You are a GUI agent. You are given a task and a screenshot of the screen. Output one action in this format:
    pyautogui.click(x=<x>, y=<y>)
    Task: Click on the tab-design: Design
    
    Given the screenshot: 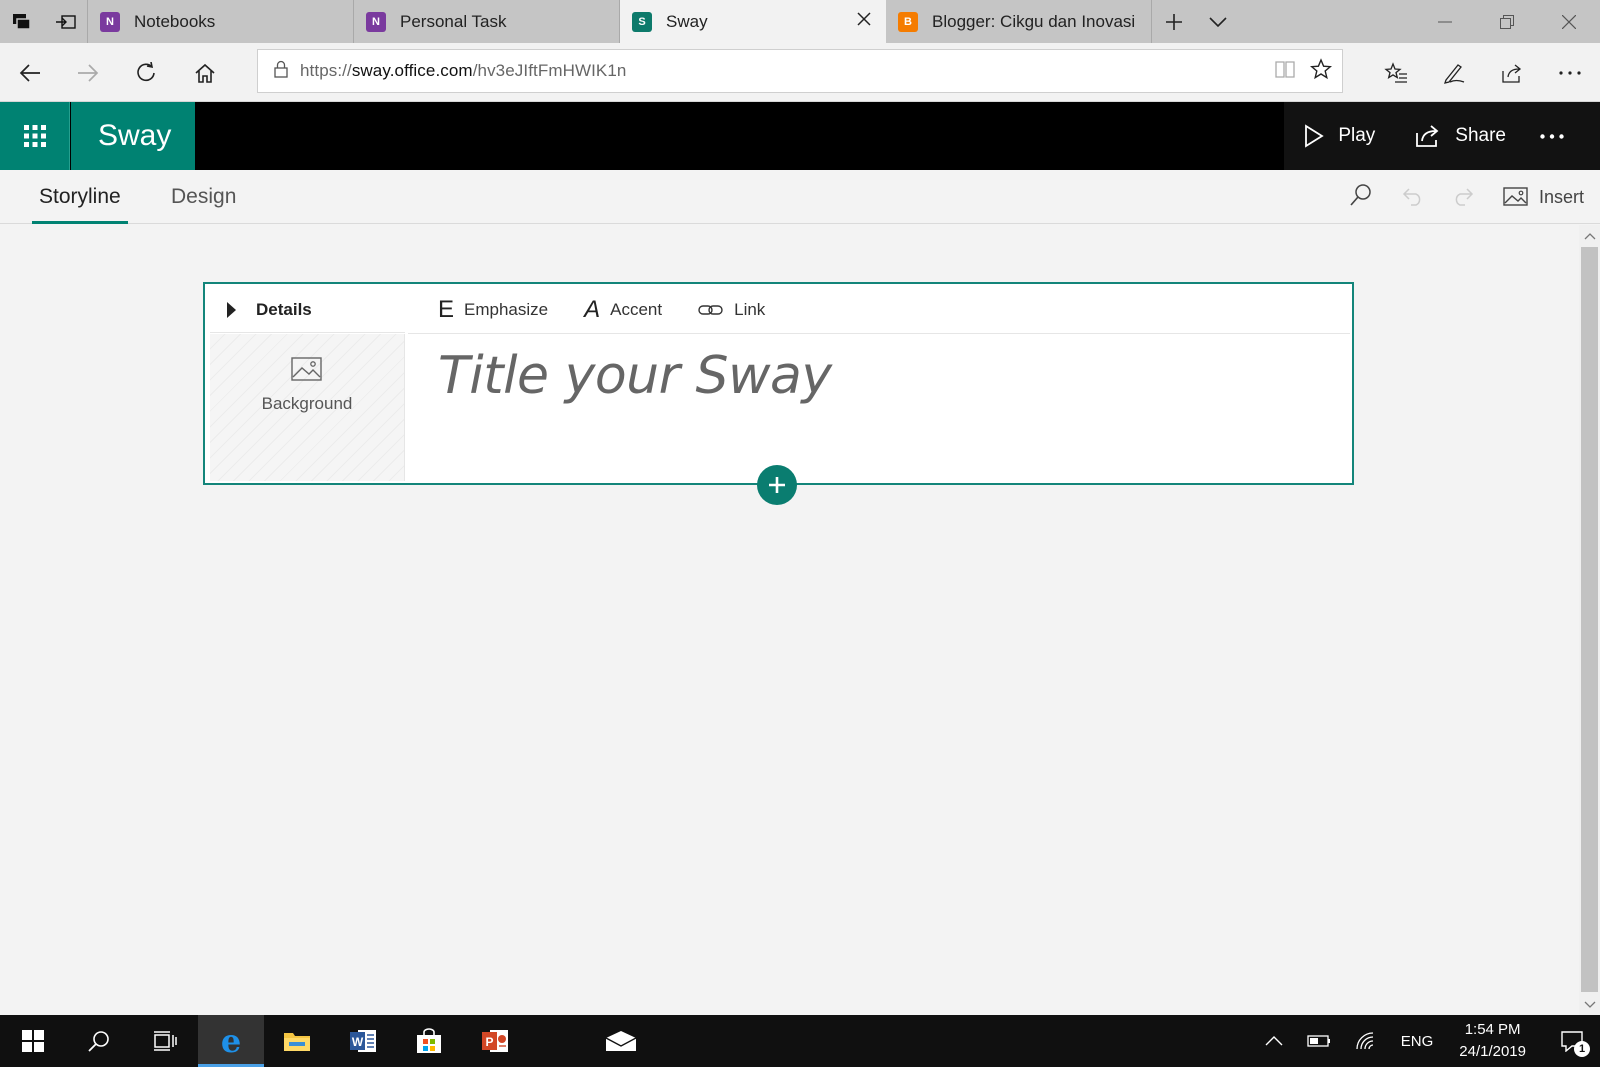 What is the action you would take?
    pyautogui.click(x=203, y=197)
    